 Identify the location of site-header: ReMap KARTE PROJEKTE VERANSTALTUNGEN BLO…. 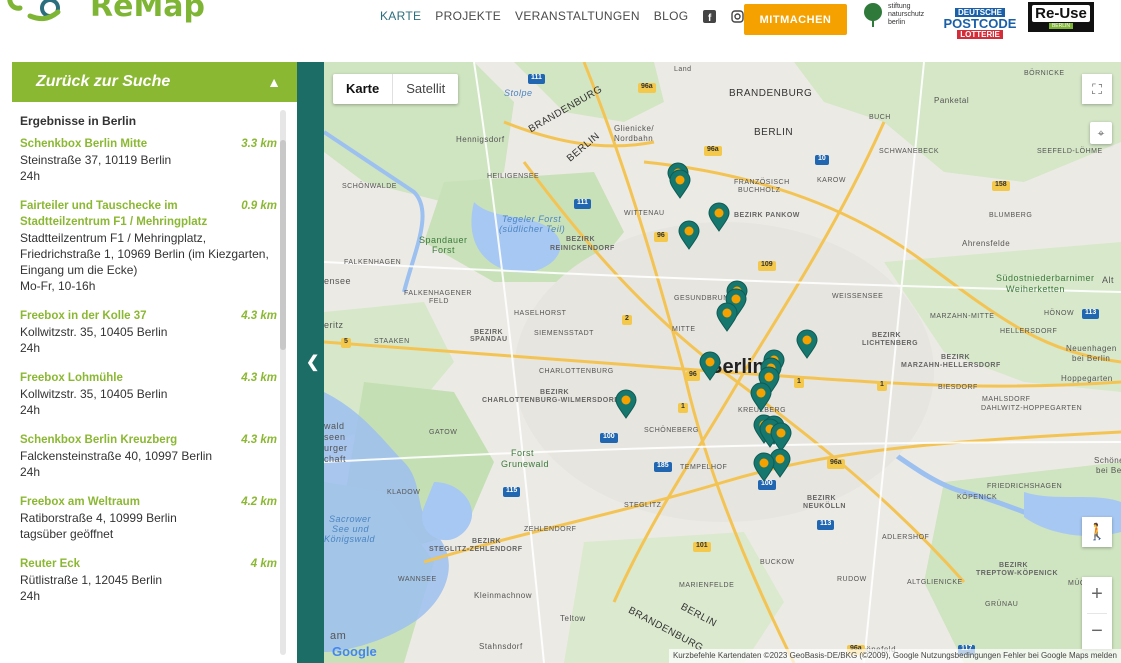
(560, 30).